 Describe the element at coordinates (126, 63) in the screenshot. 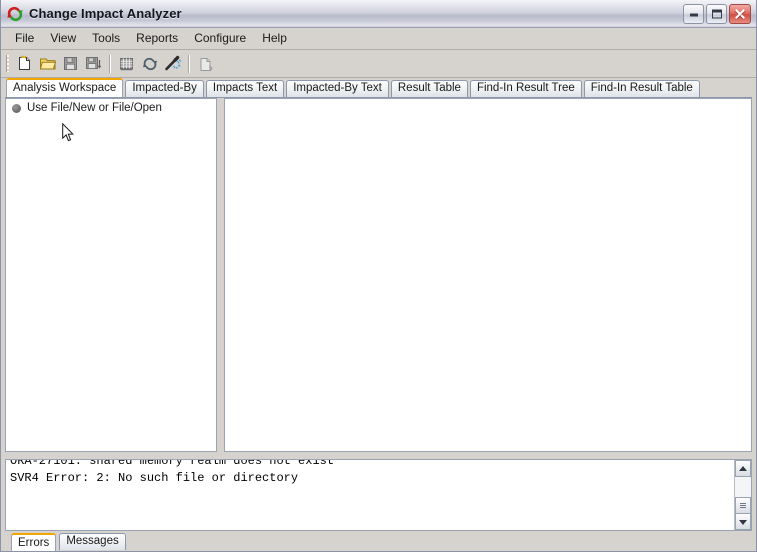

I see `grid-table-button` at that location.